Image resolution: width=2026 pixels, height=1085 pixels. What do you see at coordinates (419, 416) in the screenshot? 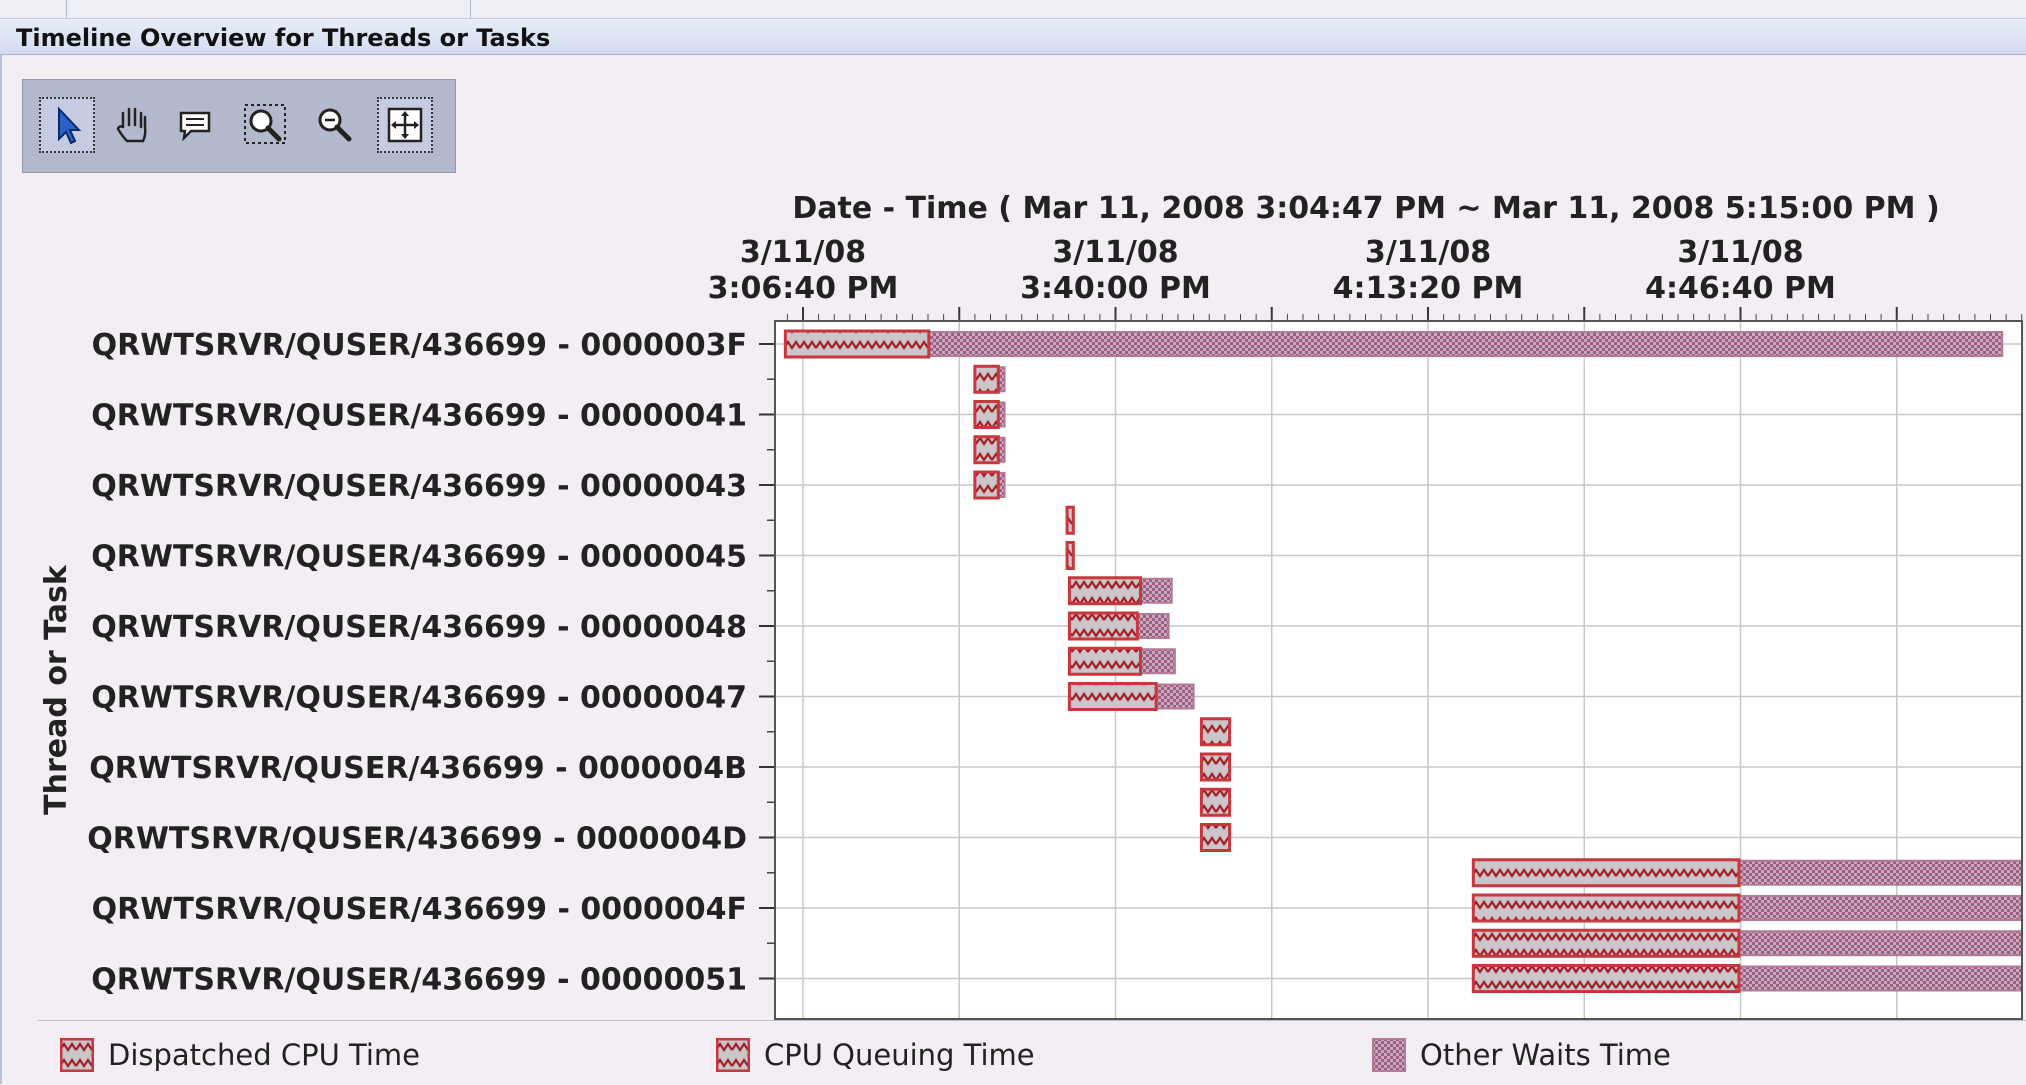
I see `y-tick-label: QRWTSRVR/QUSER/436699 - 00000041` at bounding box center [419, 416].